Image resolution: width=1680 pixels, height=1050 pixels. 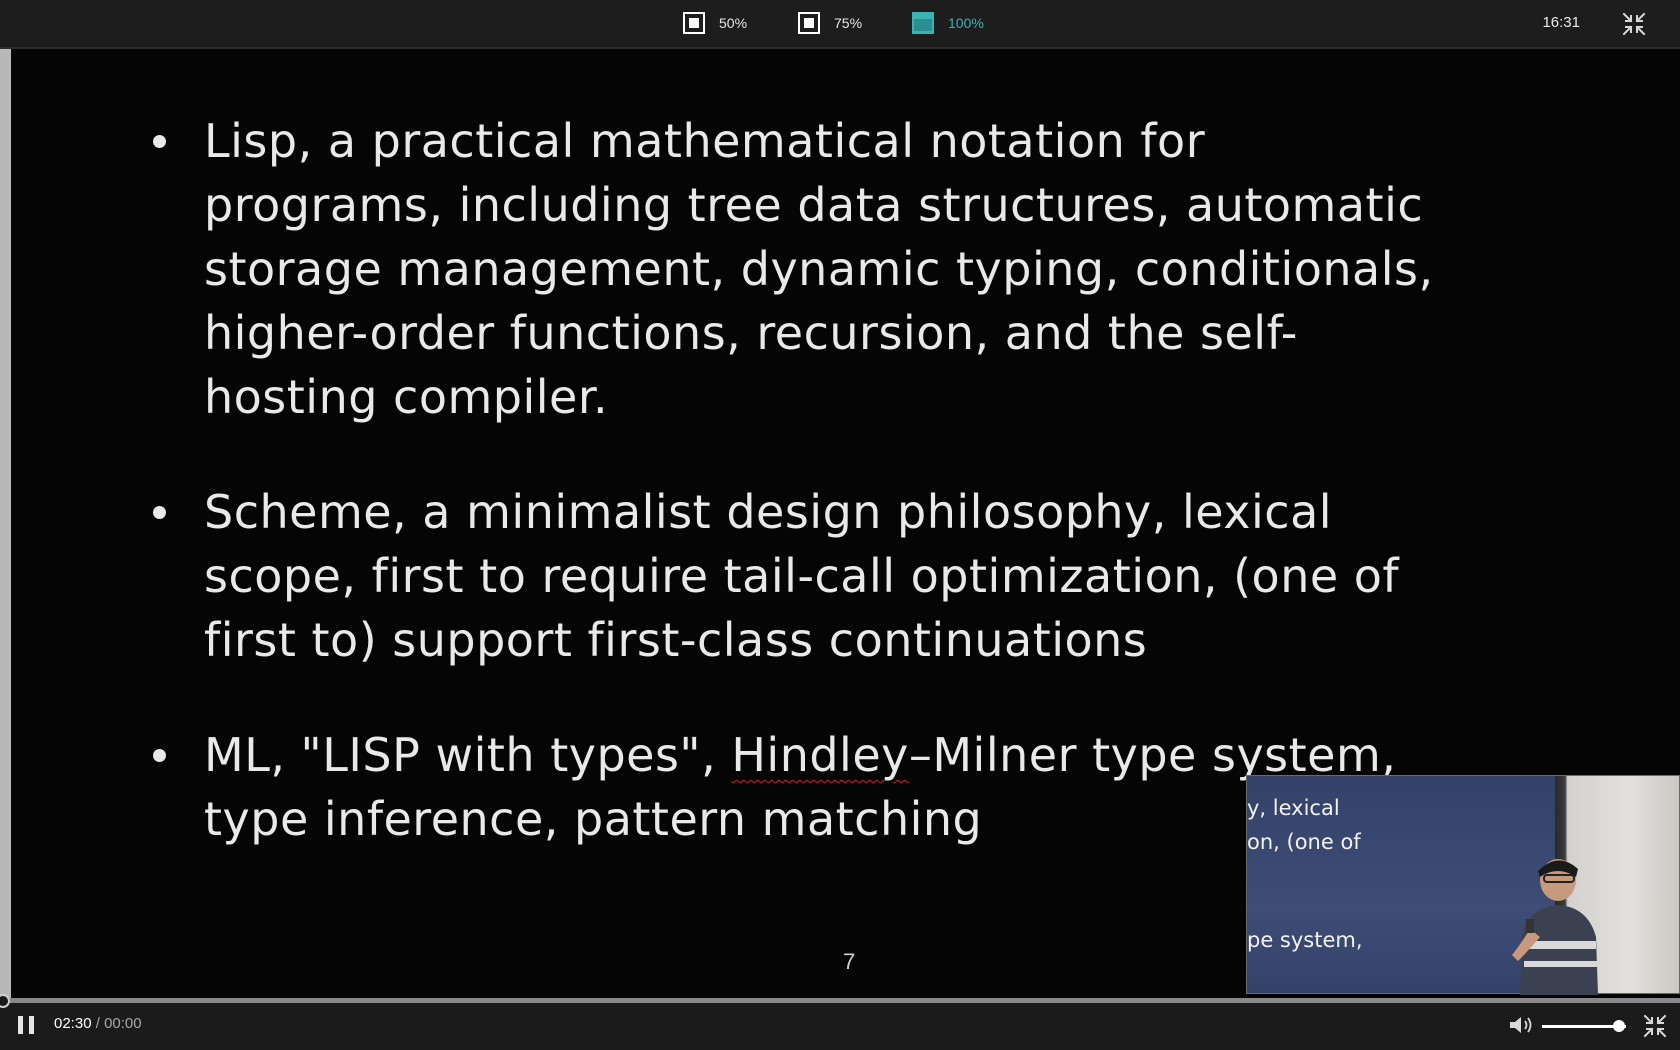 What do you see at coordinates (73, 1023) in the screenshot?
I see `current-time: 02:30` at bounding box center [73, 1023].